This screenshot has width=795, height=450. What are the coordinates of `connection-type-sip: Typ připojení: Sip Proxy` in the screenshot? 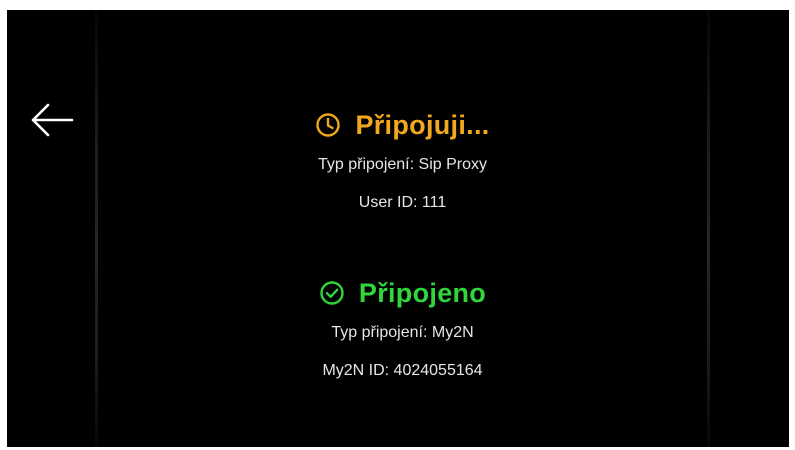 It's located at (402, 164).